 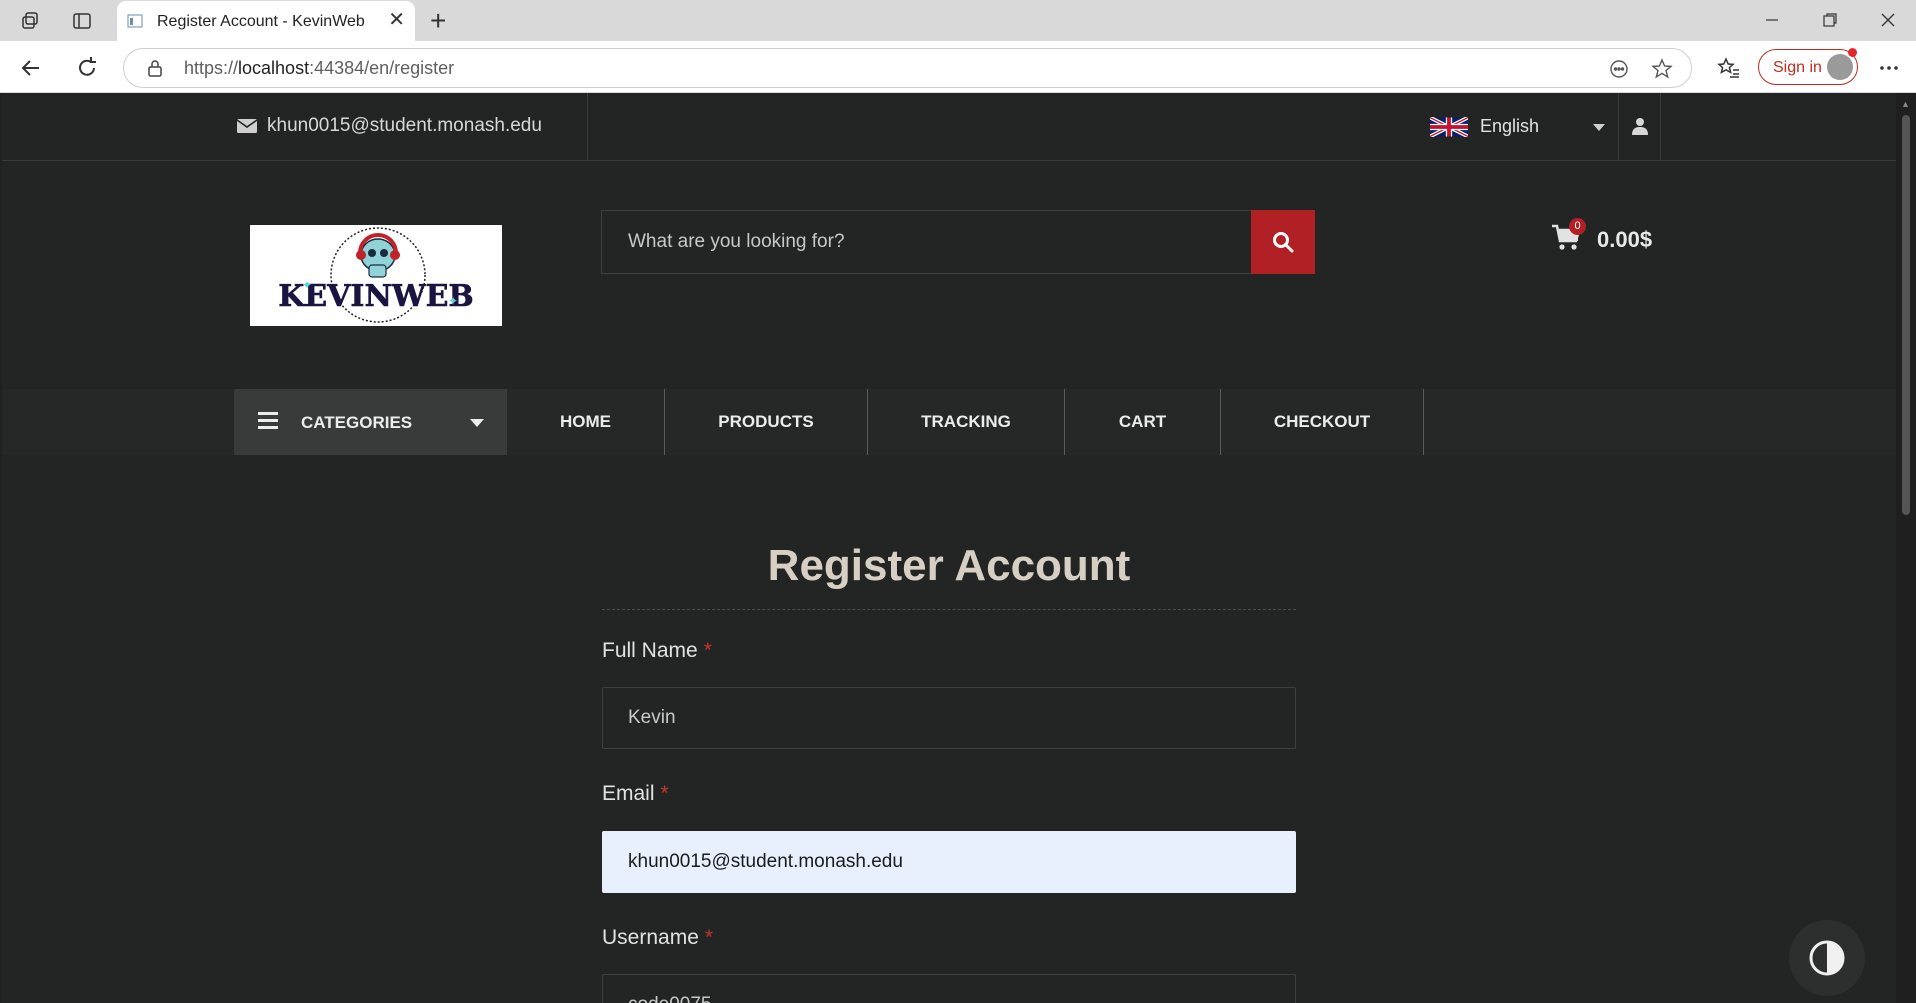 I want to click on username-label: Username *, so click(x=658, y=937).